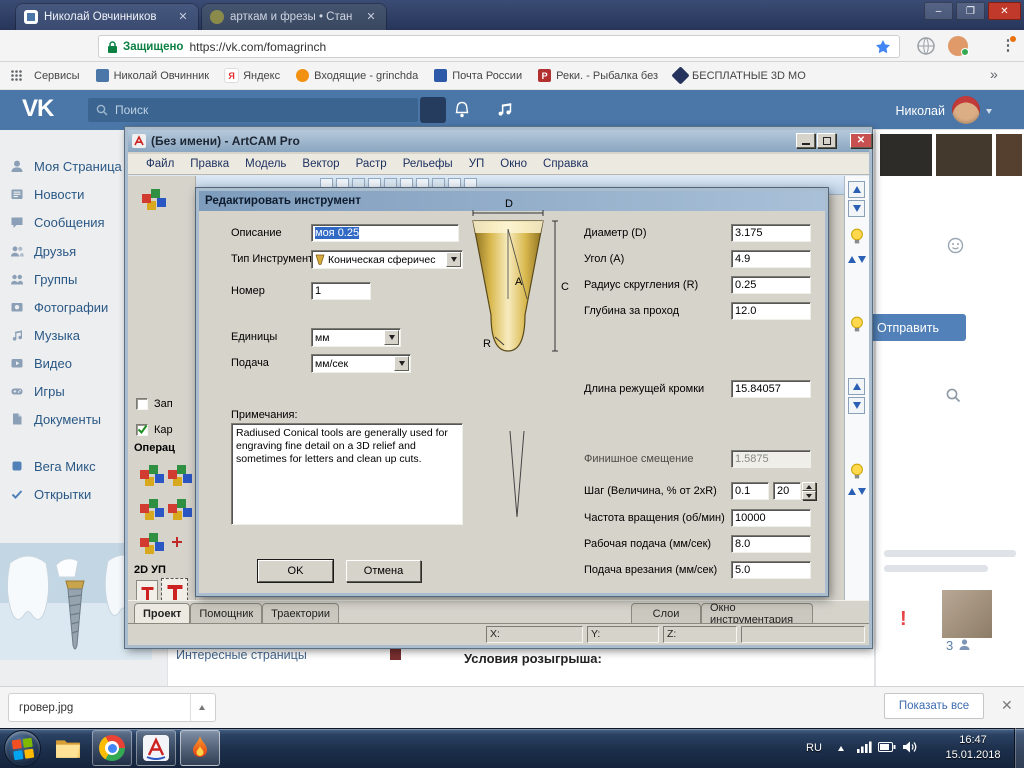 The width and height of the screenshot is (1024, 768). I want to click on angle-input, so click(771, 259).